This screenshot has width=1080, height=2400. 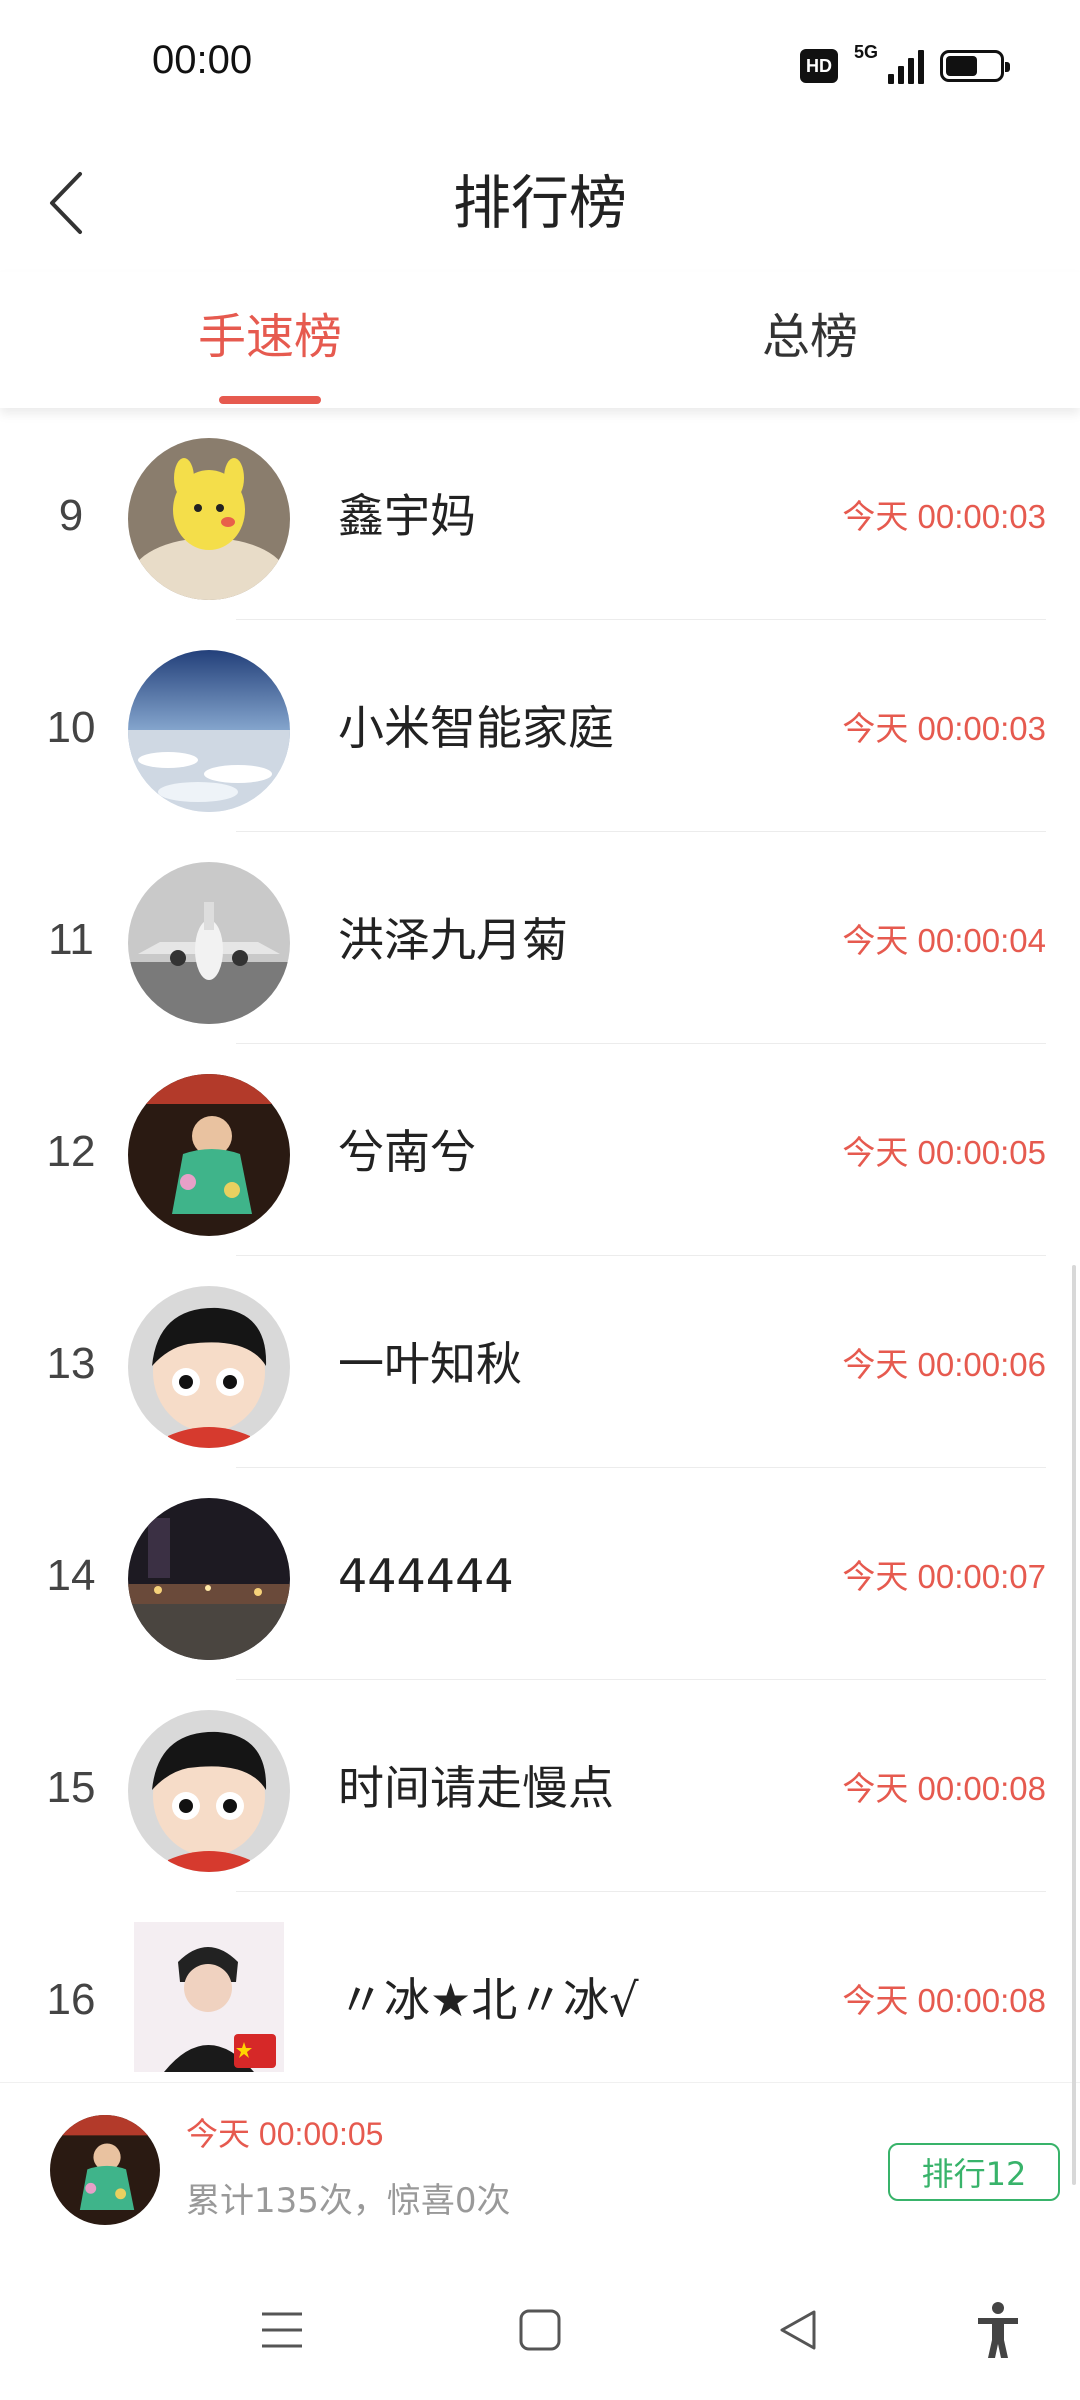 I want to click on player-name: 时间请走慢点, so click(x=476, y=1788).